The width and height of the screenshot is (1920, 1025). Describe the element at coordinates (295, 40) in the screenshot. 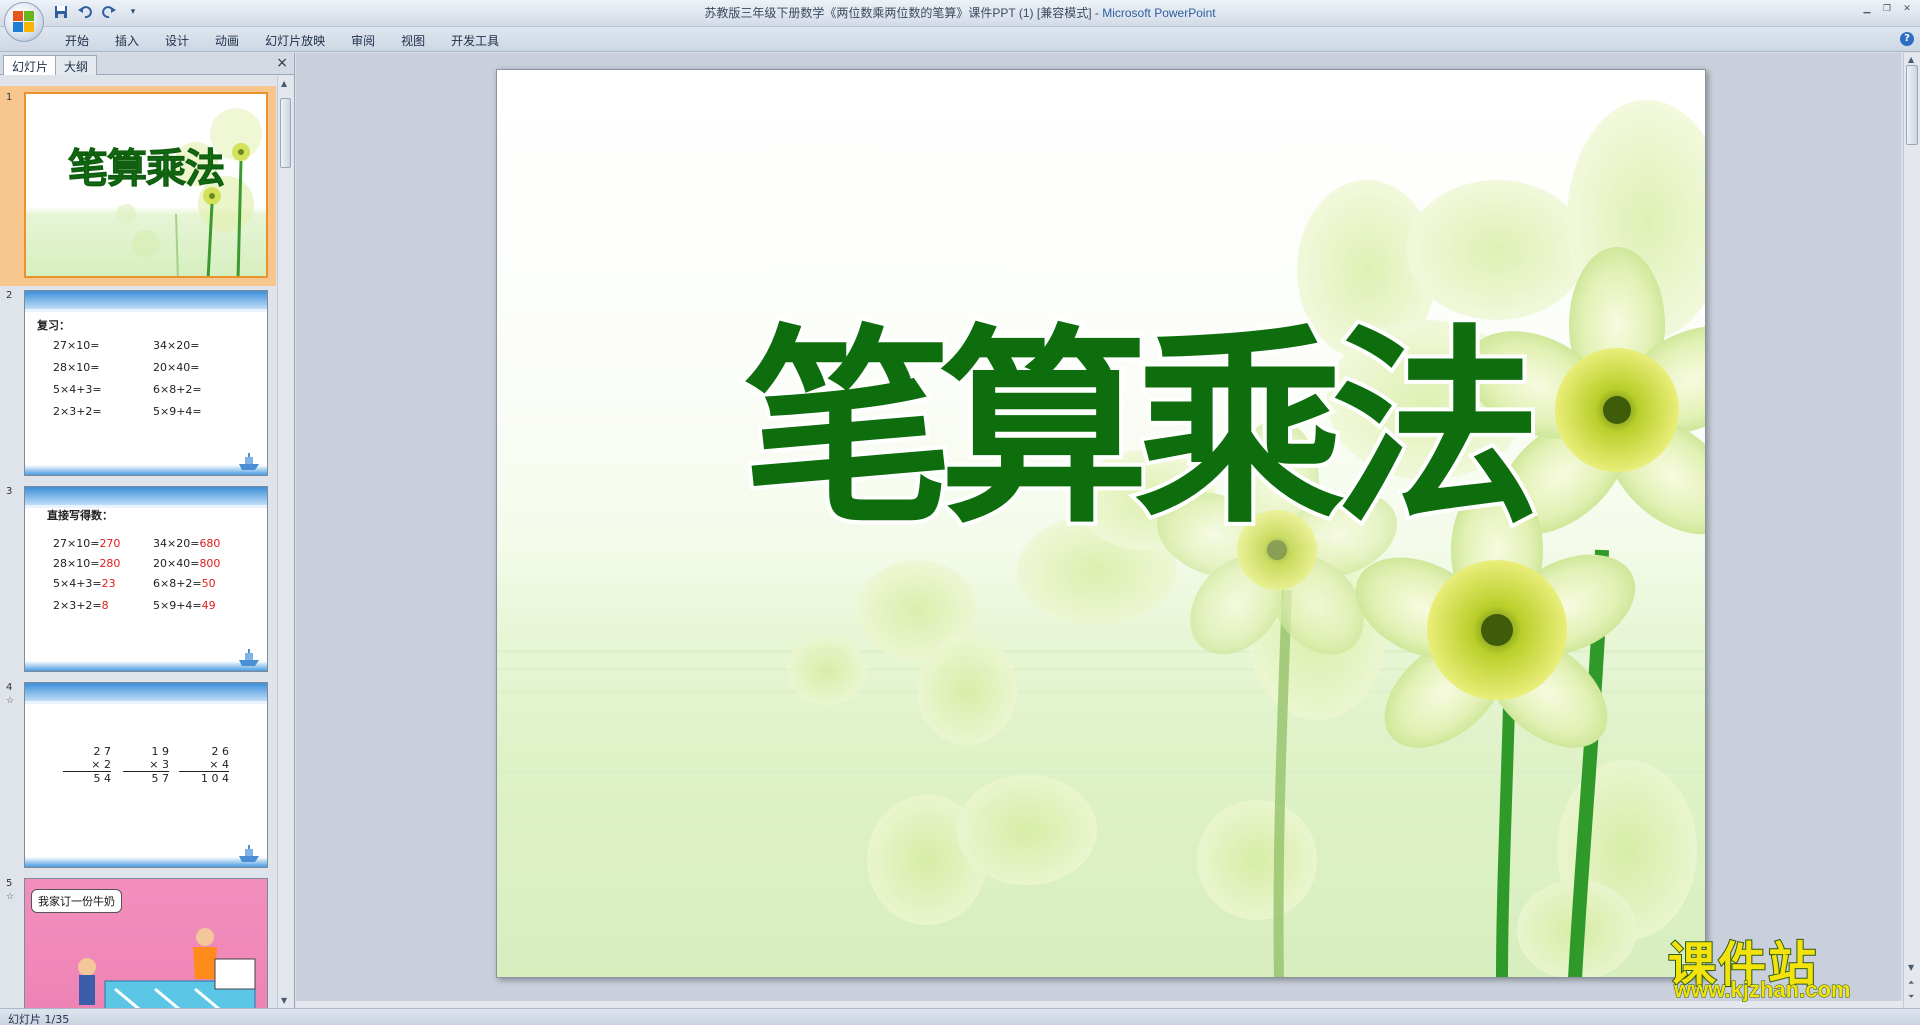

I see `tab-slideshow: 幻灯片放映` at that location.